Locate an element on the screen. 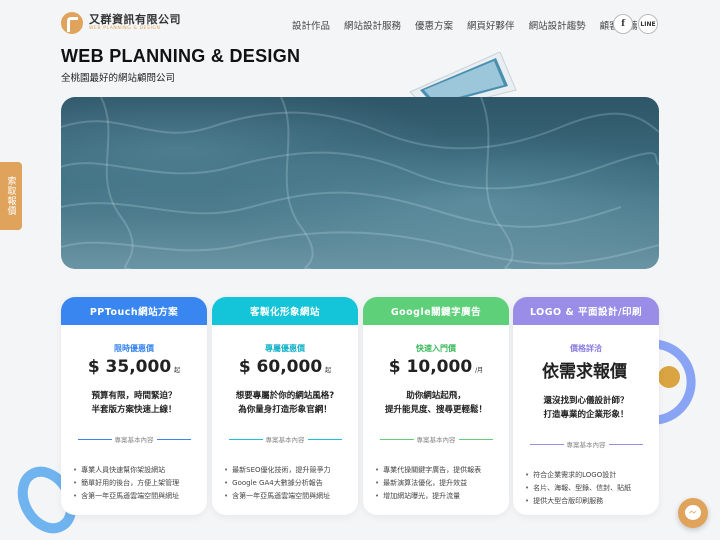  list-item: 專業代操關鍵字廣告，提供報表 is located at coordinates (442, 470).